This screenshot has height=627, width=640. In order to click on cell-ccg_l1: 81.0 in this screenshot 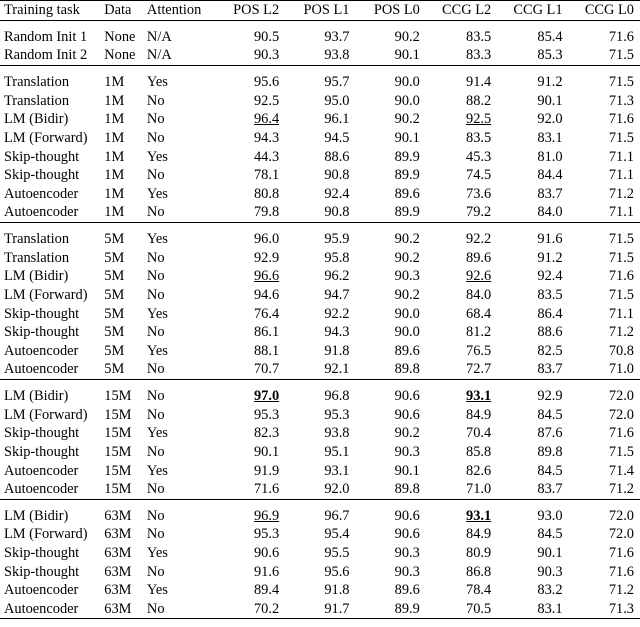, I will do `click(550, 156)`.